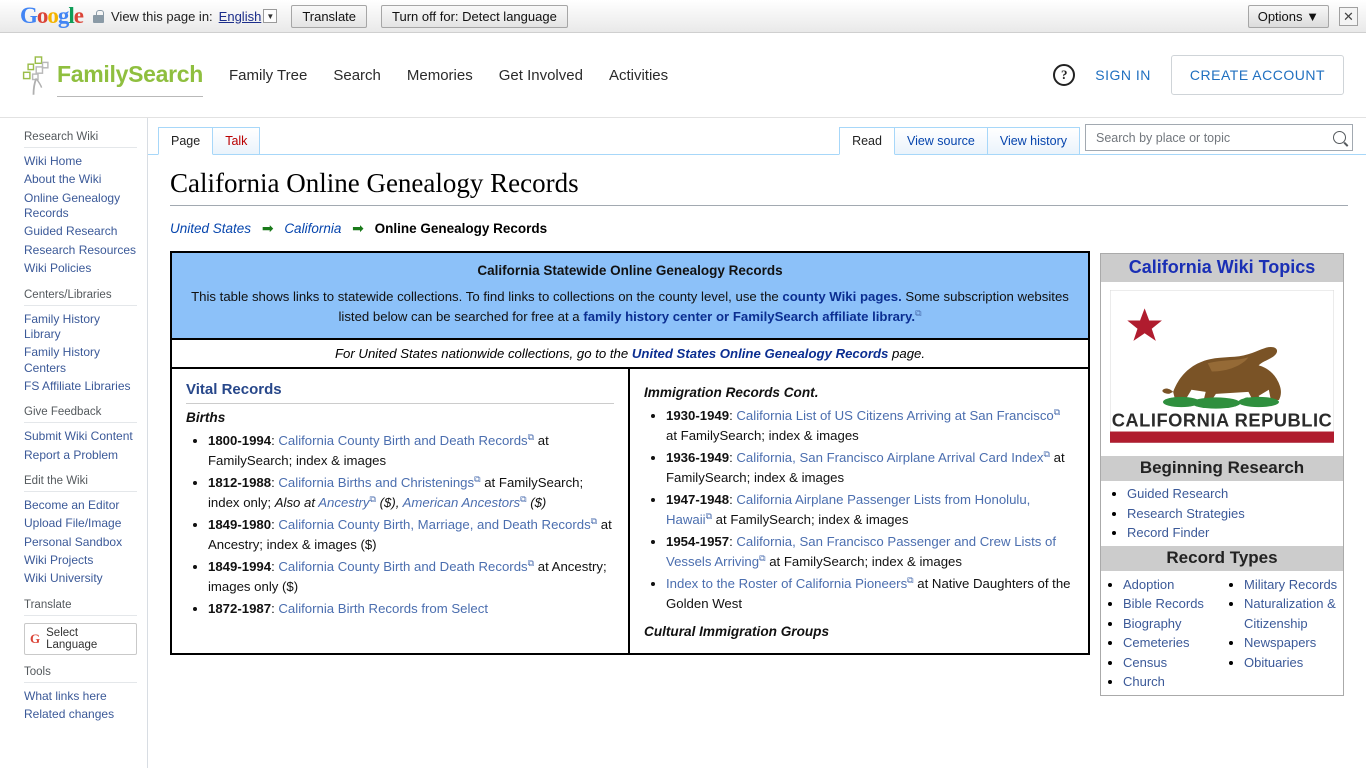  Describe the element at coordinates (80, 206) in the screenshot. I see `sidebar-item-online-genealogy-records: Online Genealogy Records` at that location.